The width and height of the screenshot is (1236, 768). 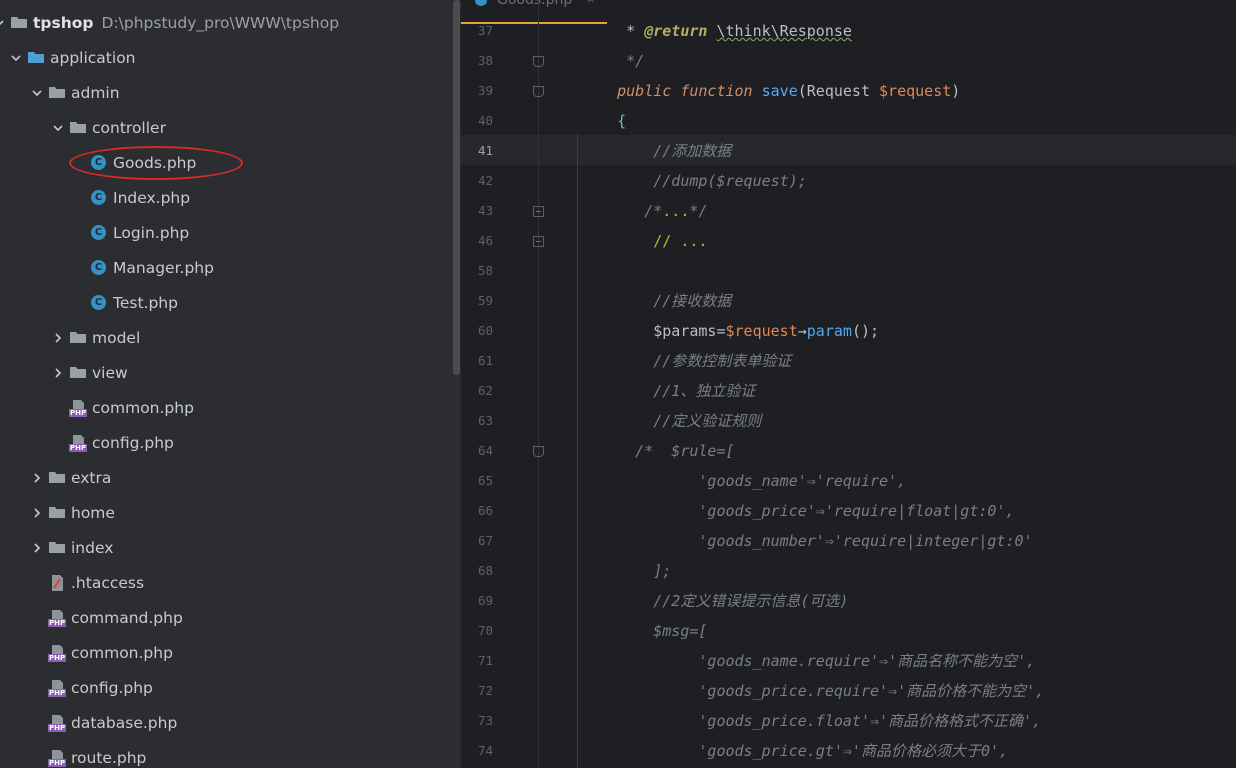 What do you see at coordinates (770, 91) in the screenshot?
I see `code-line: public function save(Request $request)` at bounding box center [770, 91].